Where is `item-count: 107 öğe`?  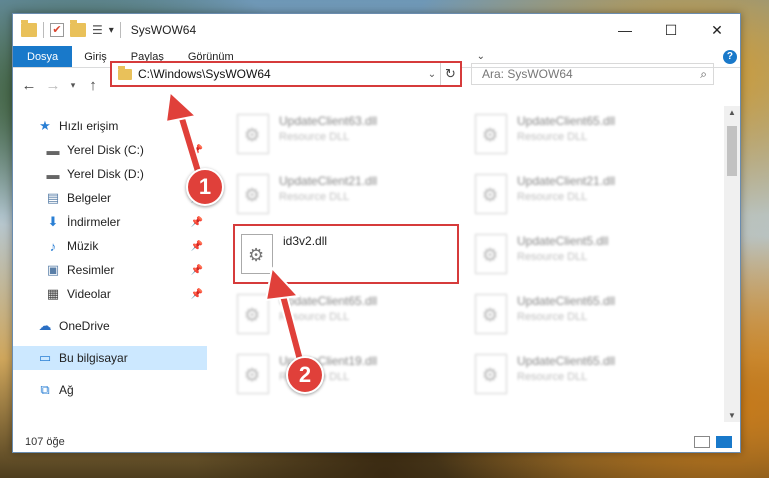
item-count: 107 öğe is located at coordinates (45, 442).